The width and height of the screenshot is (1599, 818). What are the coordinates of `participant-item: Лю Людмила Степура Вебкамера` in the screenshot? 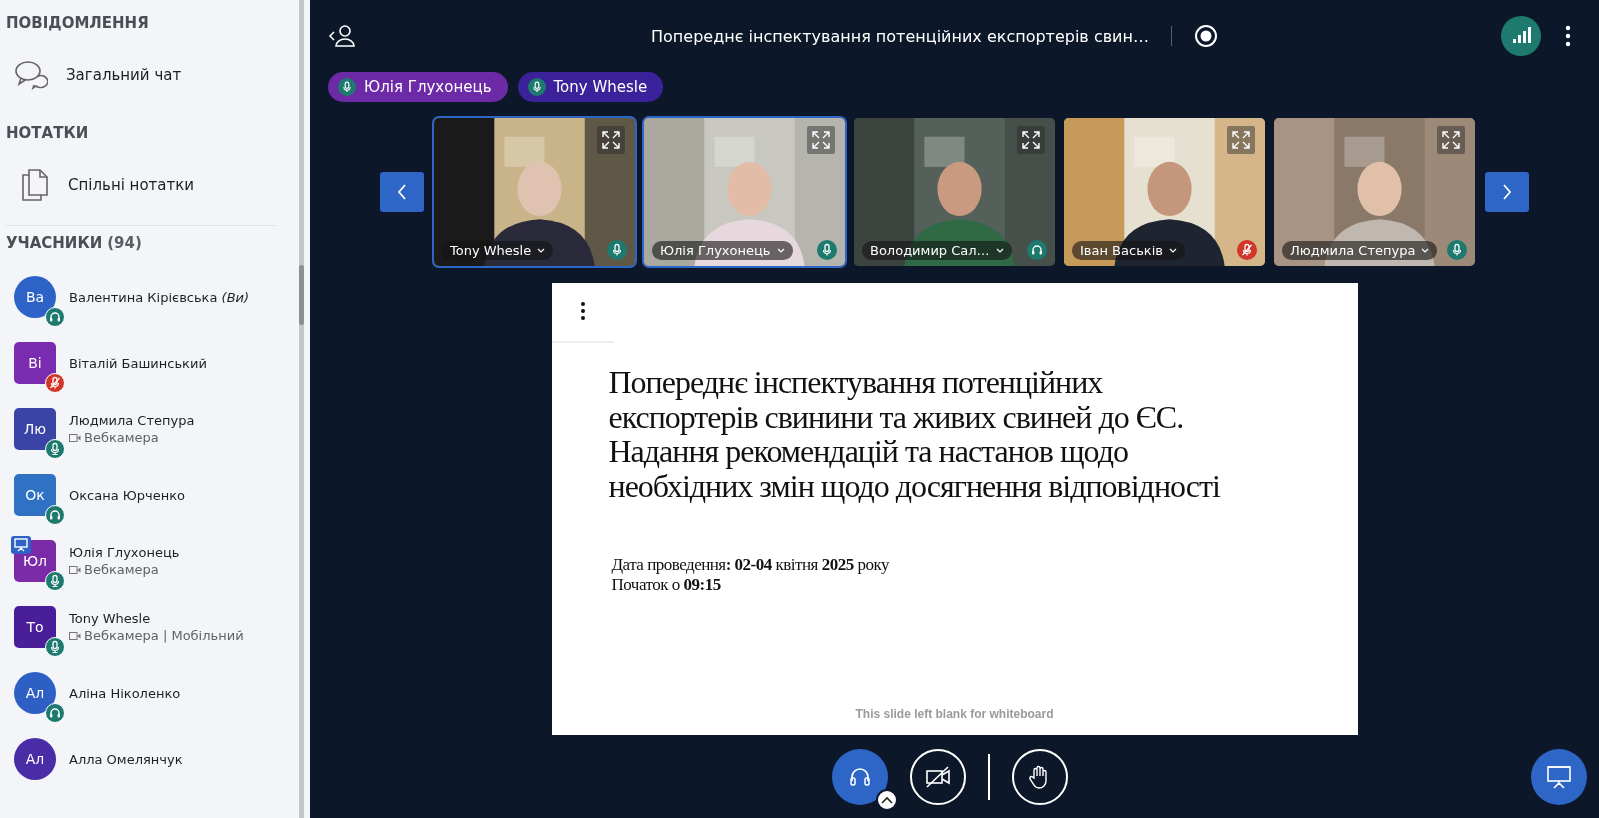 It's located at (152, 429).